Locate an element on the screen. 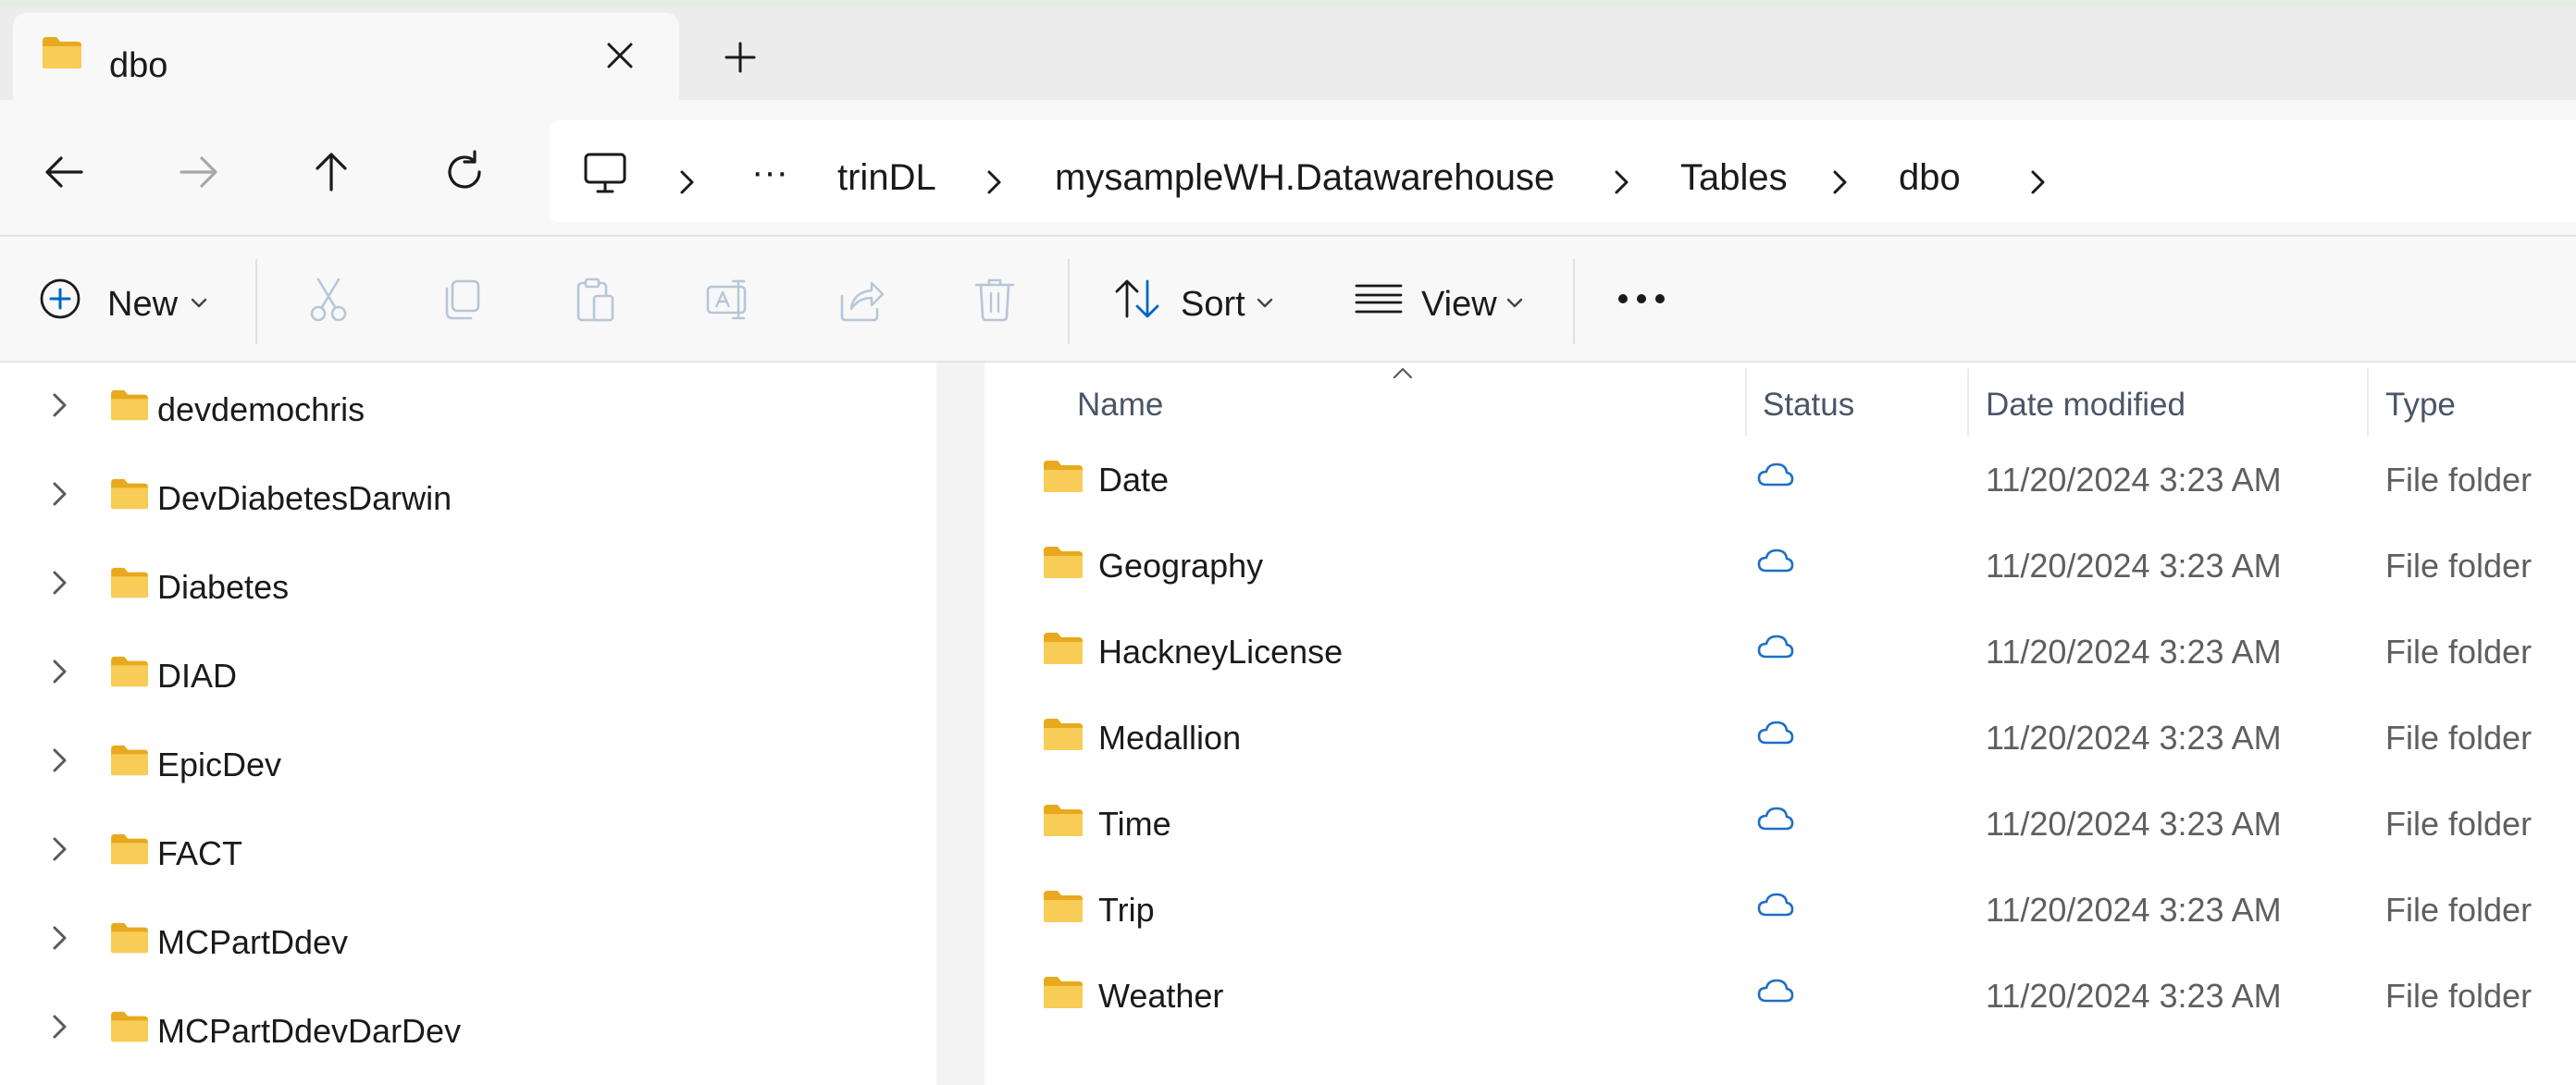 The image size is (2576, 1085). file-row: Date 11/20/2024 3:23 AM File folder is located at coordinates (1781, 480).